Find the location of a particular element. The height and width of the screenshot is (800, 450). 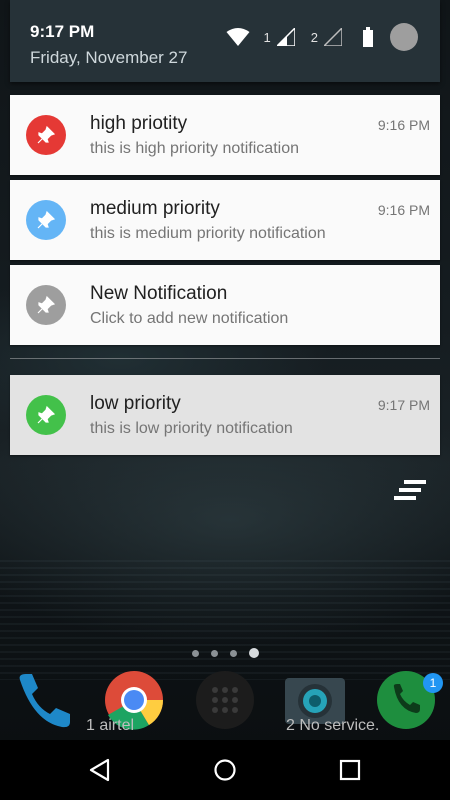

back-icon is located at coordinates (100, 770).